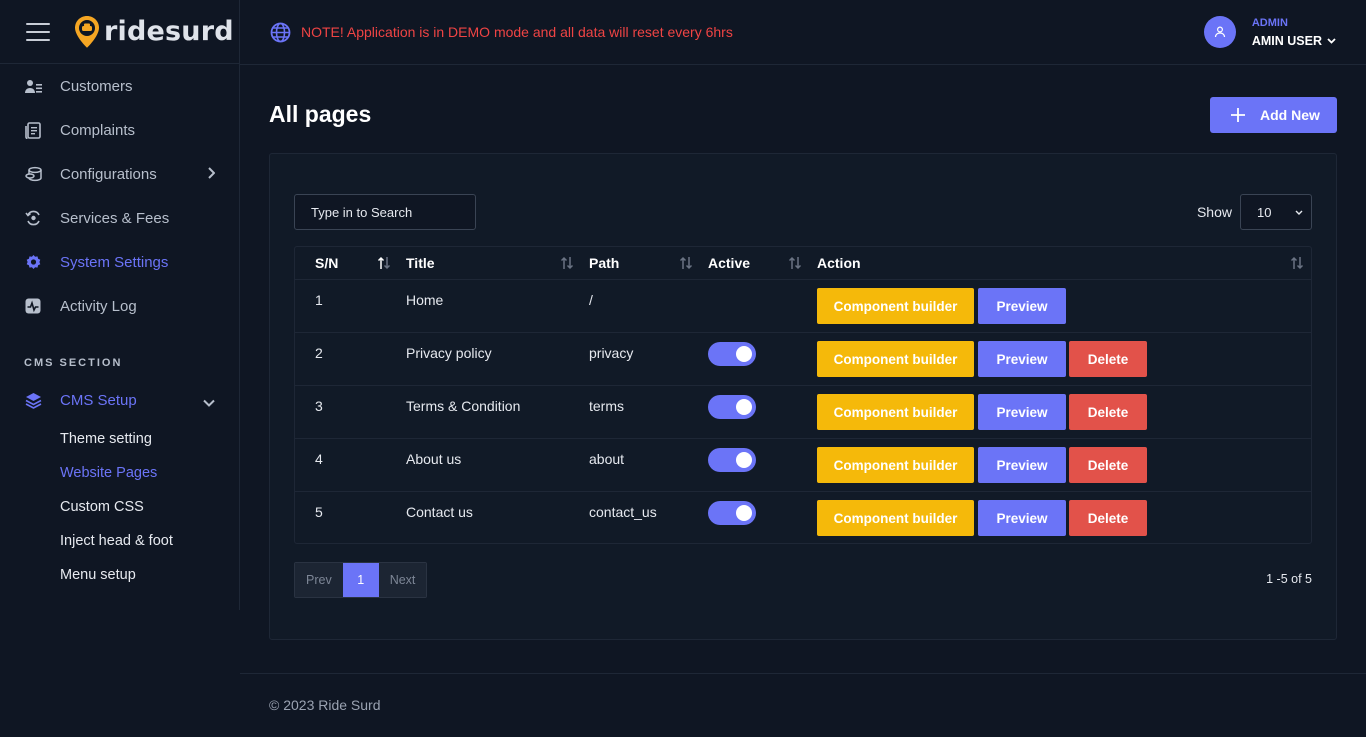 Image resolution: width=1366 pixels, height=737 pixels. What do you see at coordinates (1289, 579) in the screenshot?
I see `results-range: 1 -5 of 5` at bounding box center [1289, 579].